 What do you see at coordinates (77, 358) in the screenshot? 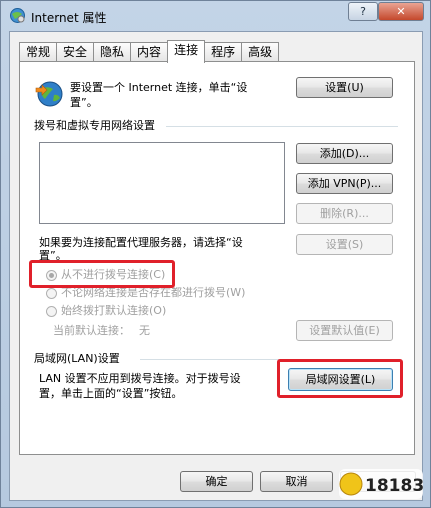
I see `lan-settings-heading: 局域网(LAN)设置` at bounding box center [77, 358].